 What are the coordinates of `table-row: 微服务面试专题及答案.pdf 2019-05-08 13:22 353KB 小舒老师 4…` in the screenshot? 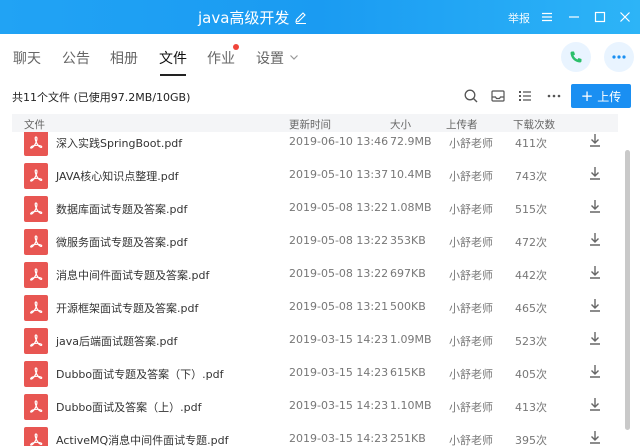 It's located at (315, 241).